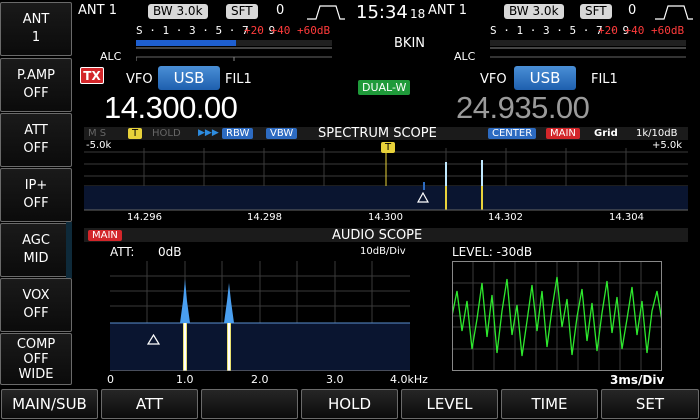 This screenshot has height=420, width=700. I want to click on sub-s-meter, so click(588, 44).